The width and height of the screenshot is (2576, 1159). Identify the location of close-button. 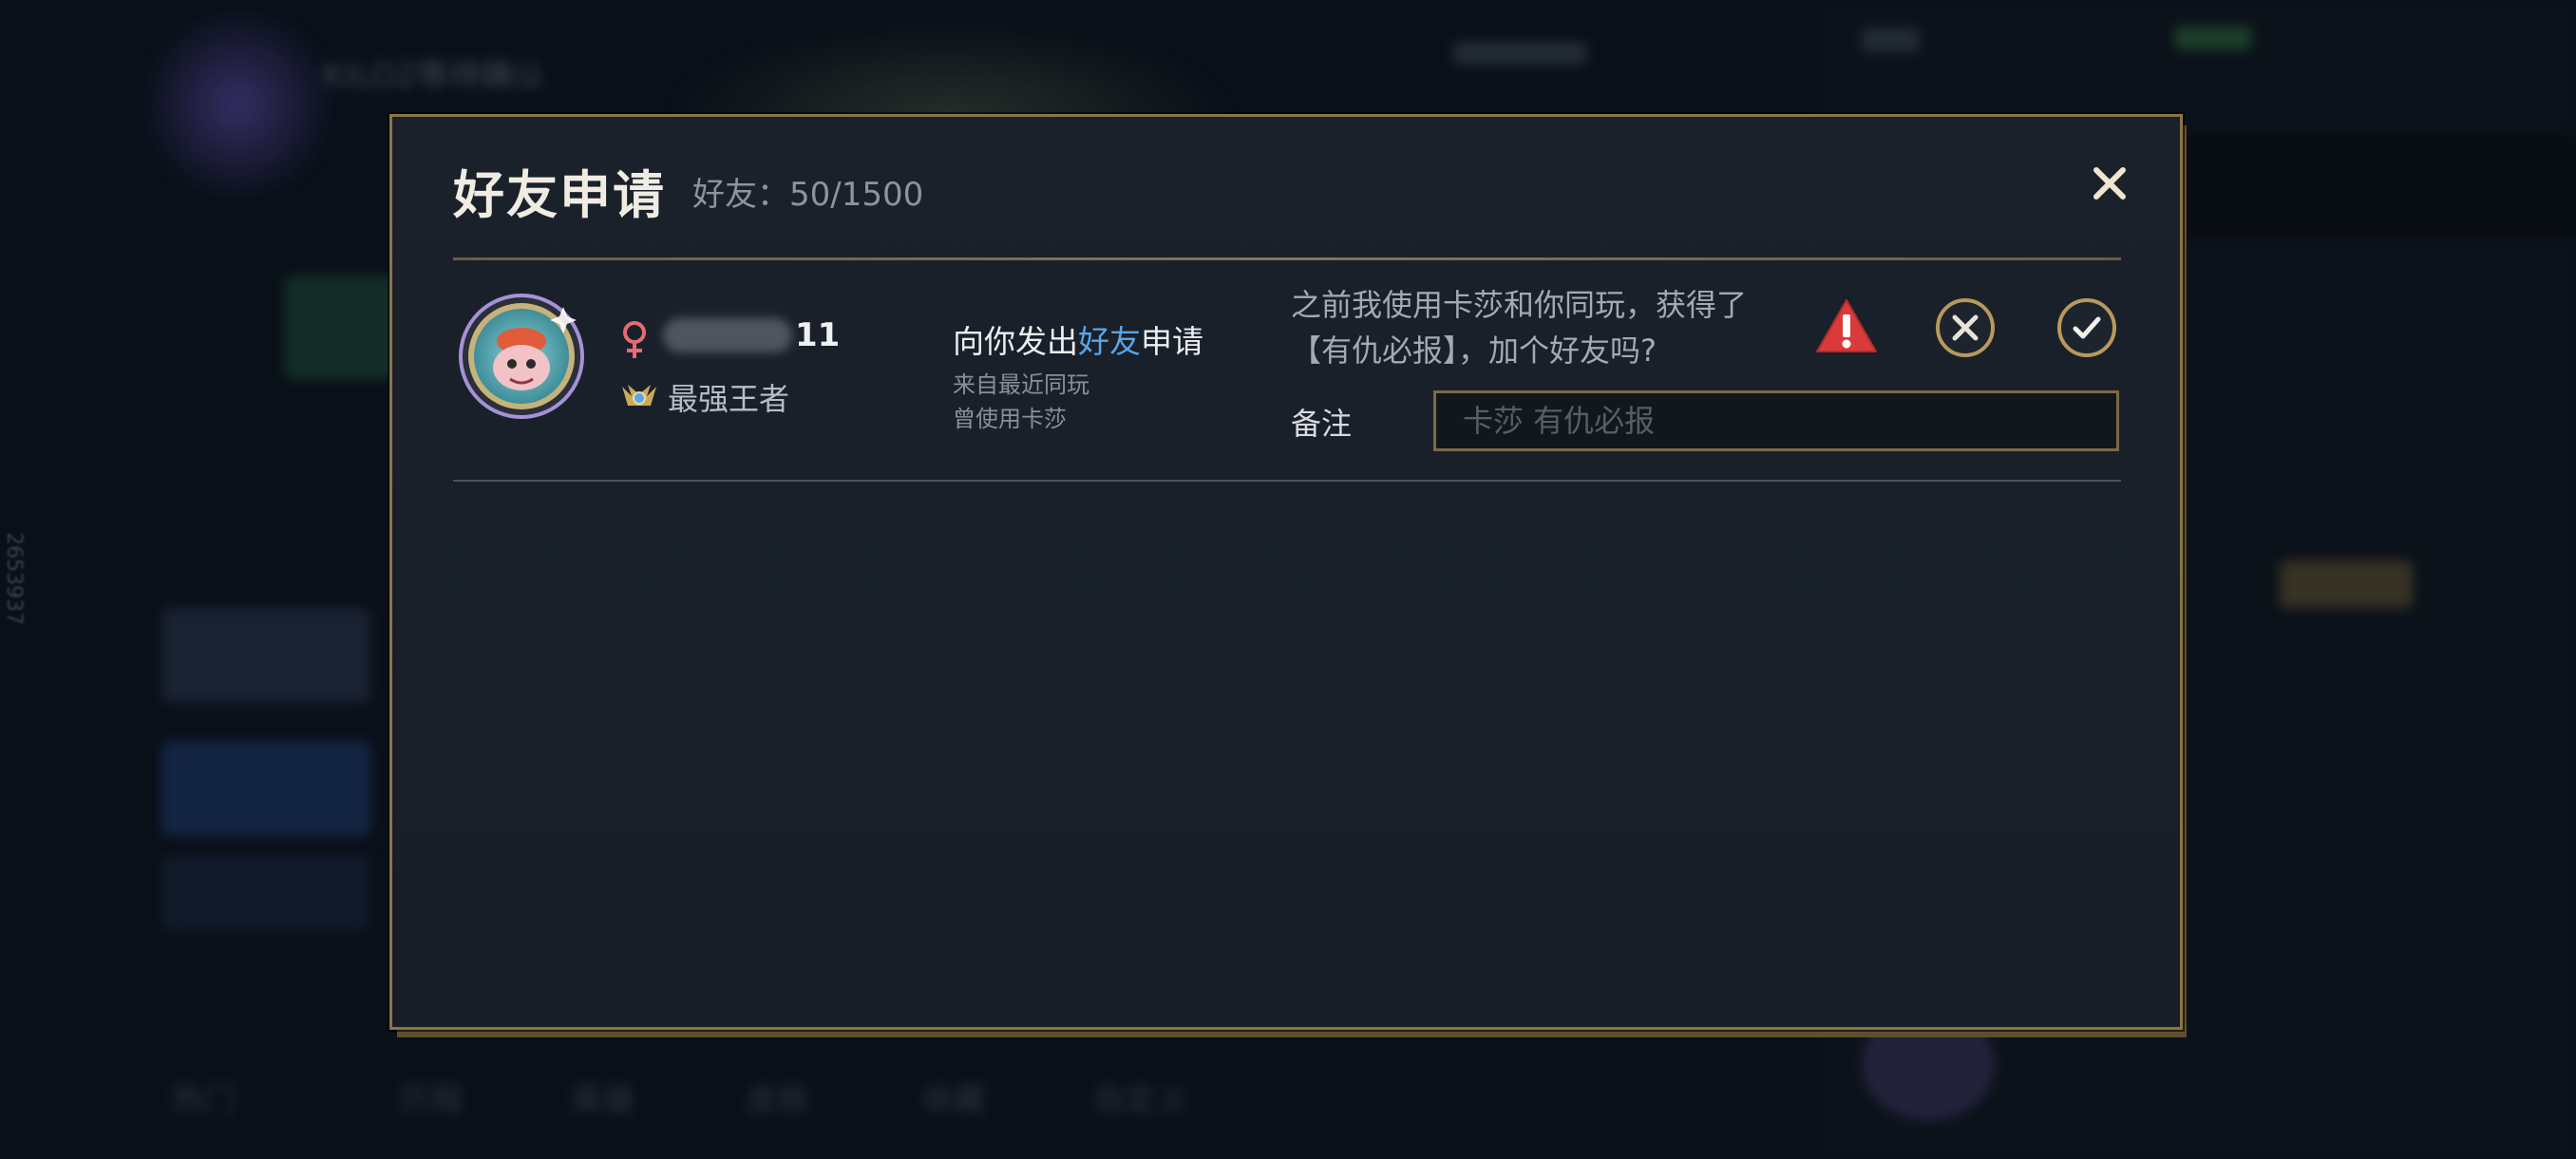
(2110, 183).